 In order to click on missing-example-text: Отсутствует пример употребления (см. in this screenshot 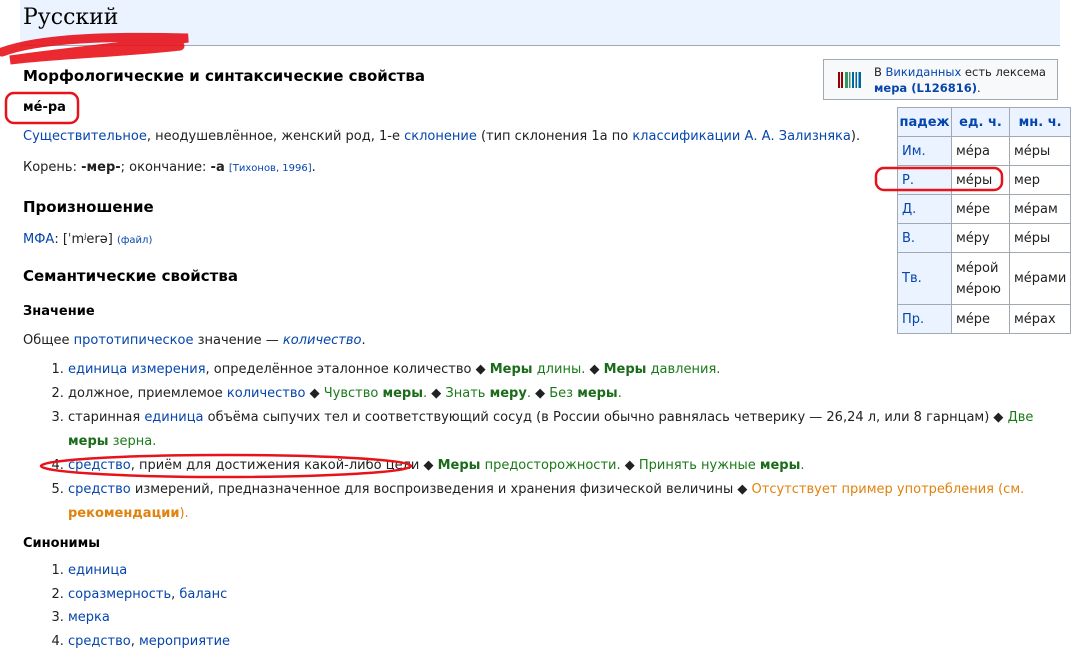, I will do `click(888, 489)`.